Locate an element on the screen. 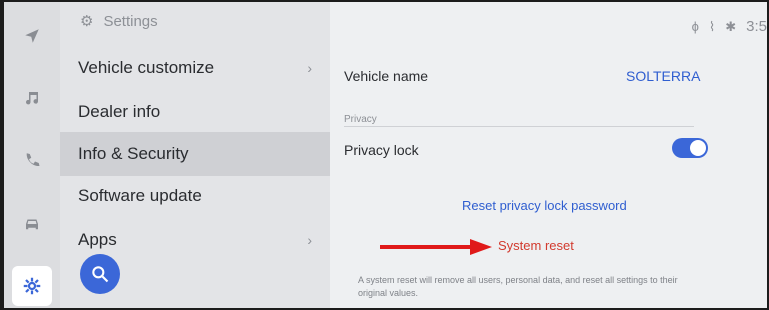 This screenshot has width=769, height=310. phone-icon is located at coordinates (32, 160).